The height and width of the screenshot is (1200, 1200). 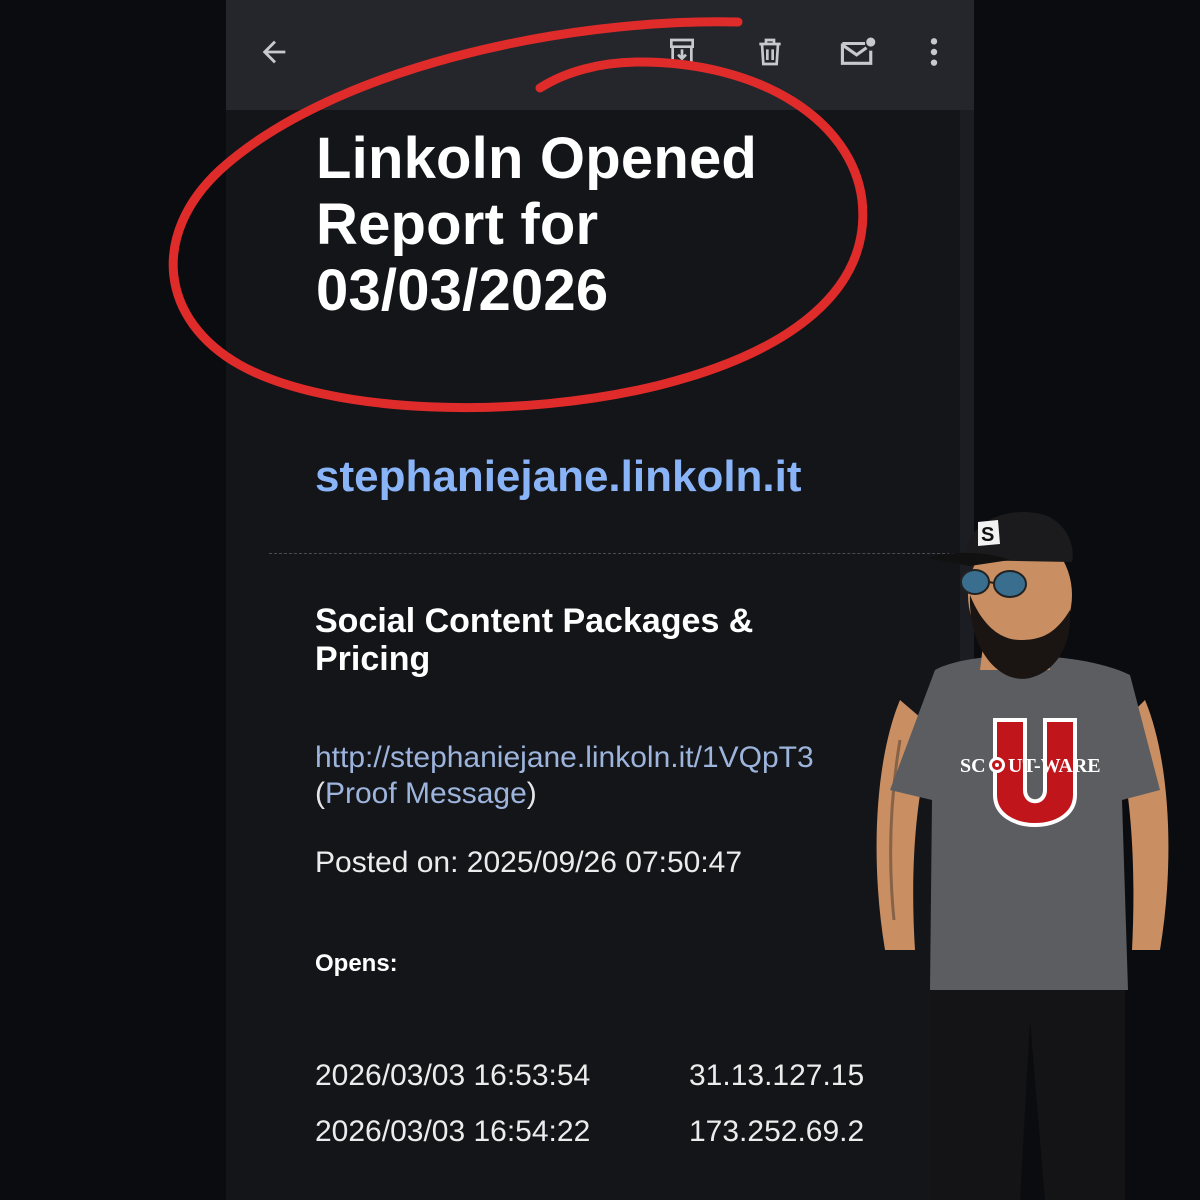 I want to click on more-vert-icon, so click(x=934, y=52).